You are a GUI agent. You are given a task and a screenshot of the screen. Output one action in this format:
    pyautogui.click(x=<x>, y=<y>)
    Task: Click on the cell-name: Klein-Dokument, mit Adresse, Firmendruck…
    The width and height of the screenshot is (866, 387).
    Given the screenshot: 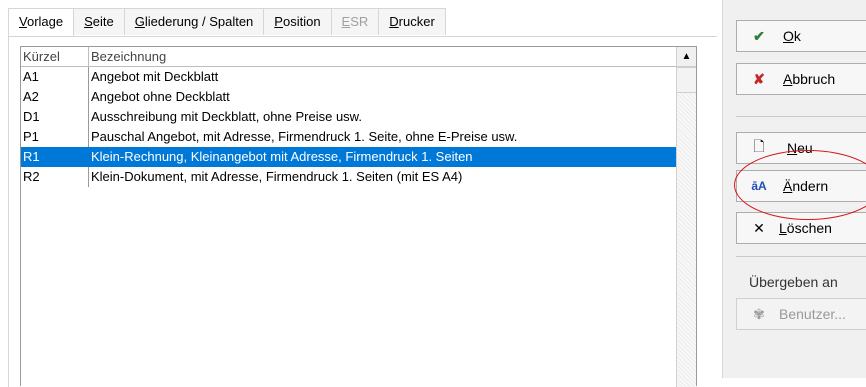 What is the action you would take?
    pyautogui.click(x=277, y=176)
    